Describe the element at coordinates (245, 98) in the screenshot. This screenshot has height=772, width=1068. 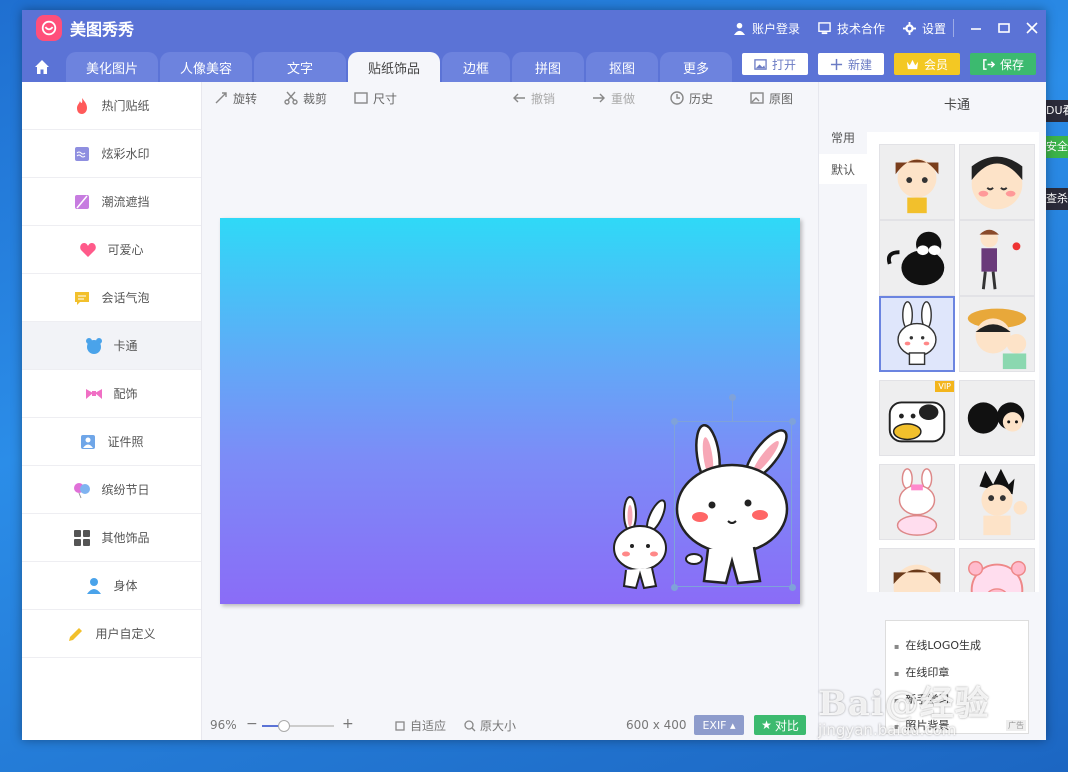
I see `rotate-label: 旋转` at that location.